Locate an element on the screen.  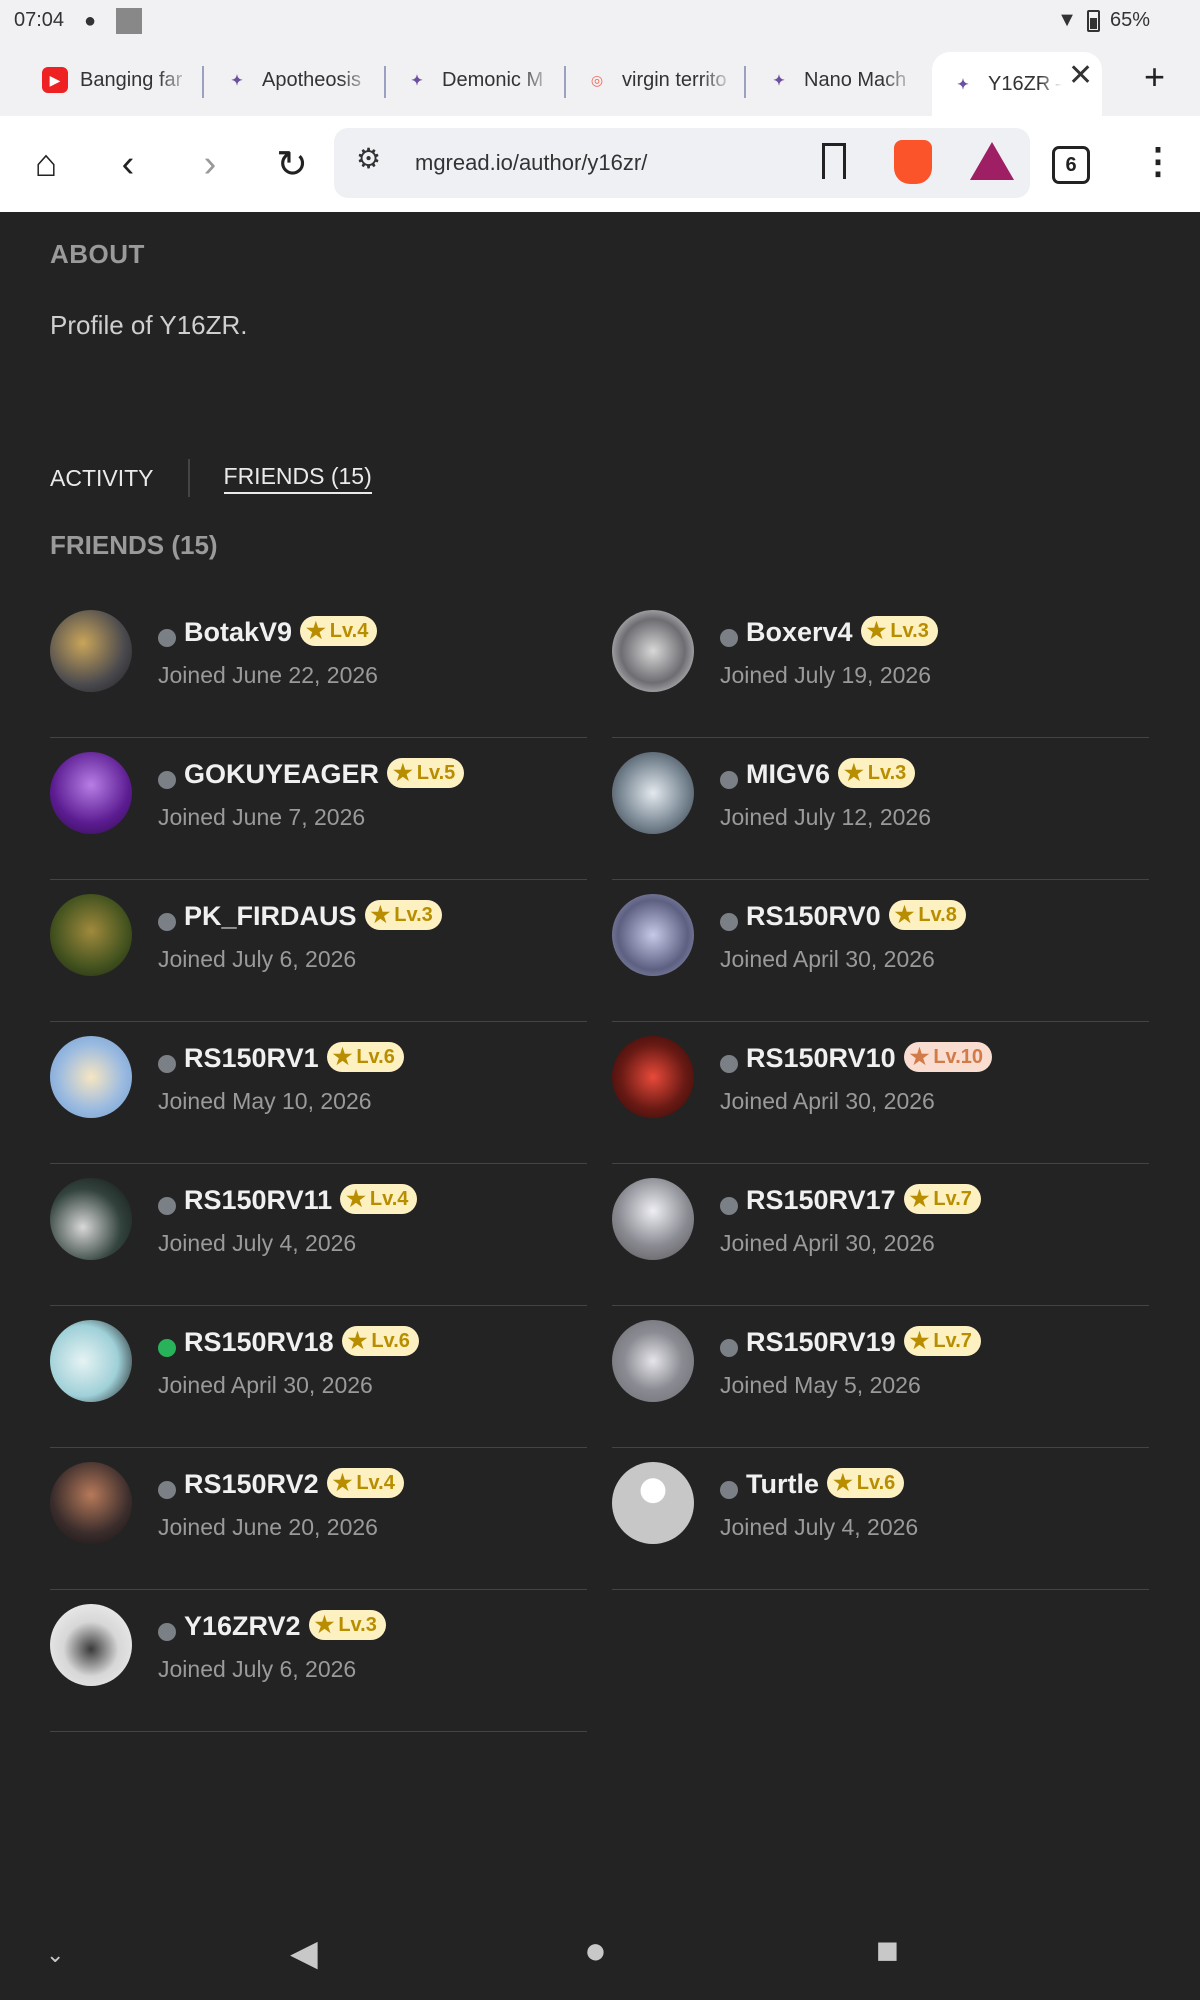
friend-name-text: RS150RV0 is located at coordinates (813, 916).